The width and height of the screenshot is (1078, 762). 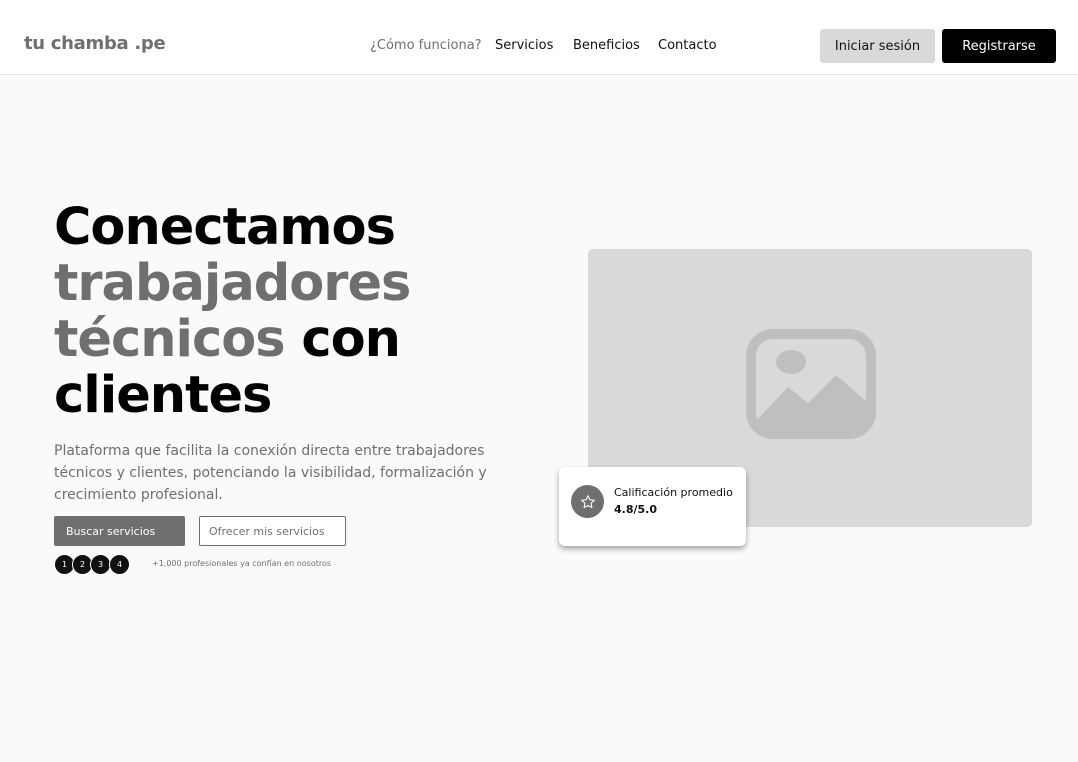 I want to click on nav-link-beneficios: Beneficios, so click(x=606, y=45).